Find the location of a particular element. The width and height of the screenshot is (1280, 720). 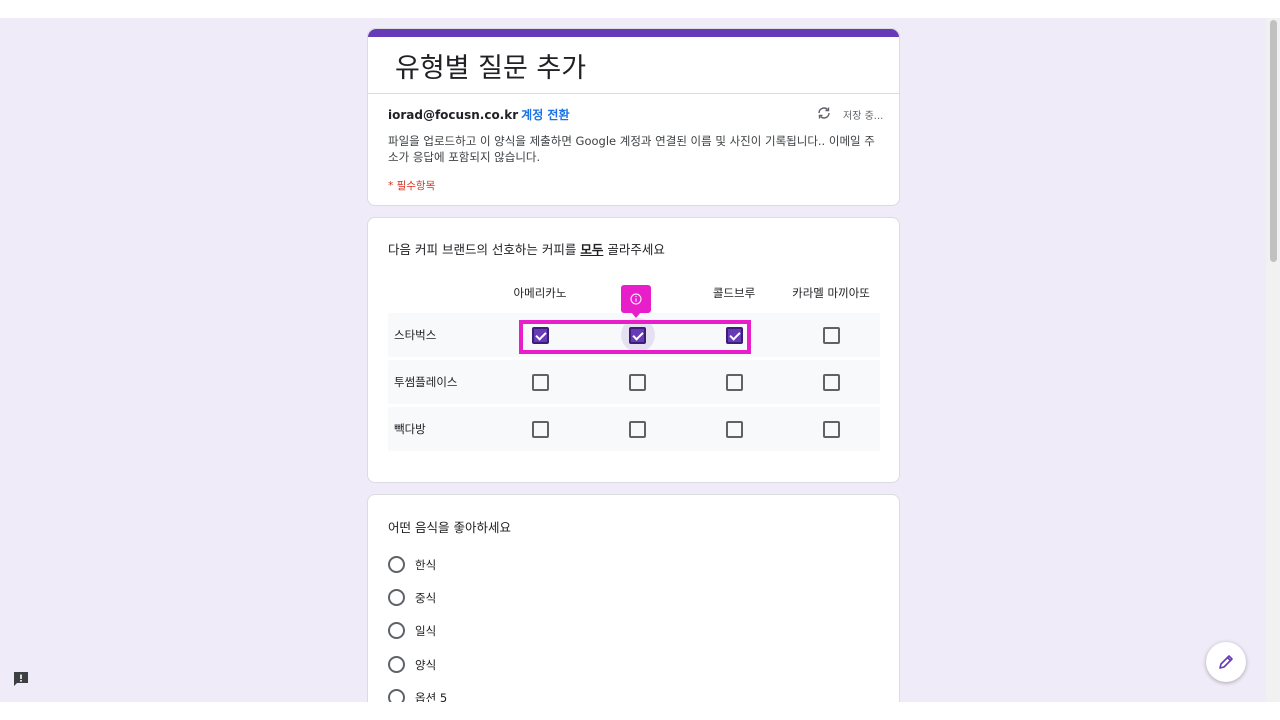

divider is located at coordinates (633, 93).